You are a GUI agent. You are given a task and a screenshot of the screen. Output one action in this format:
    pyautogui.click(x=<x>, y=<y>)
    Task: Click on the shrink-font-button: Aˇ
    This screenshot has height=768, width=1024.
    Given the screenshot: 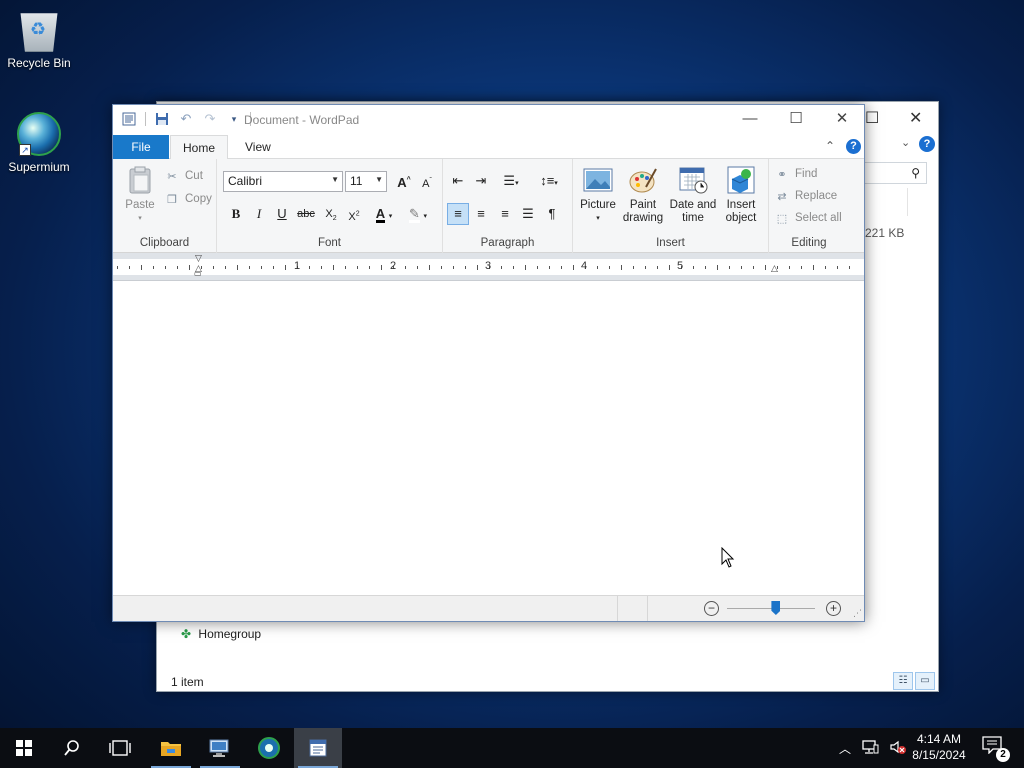 What is the action you would take?
    pyautogui.click(x=427, y=181)
    